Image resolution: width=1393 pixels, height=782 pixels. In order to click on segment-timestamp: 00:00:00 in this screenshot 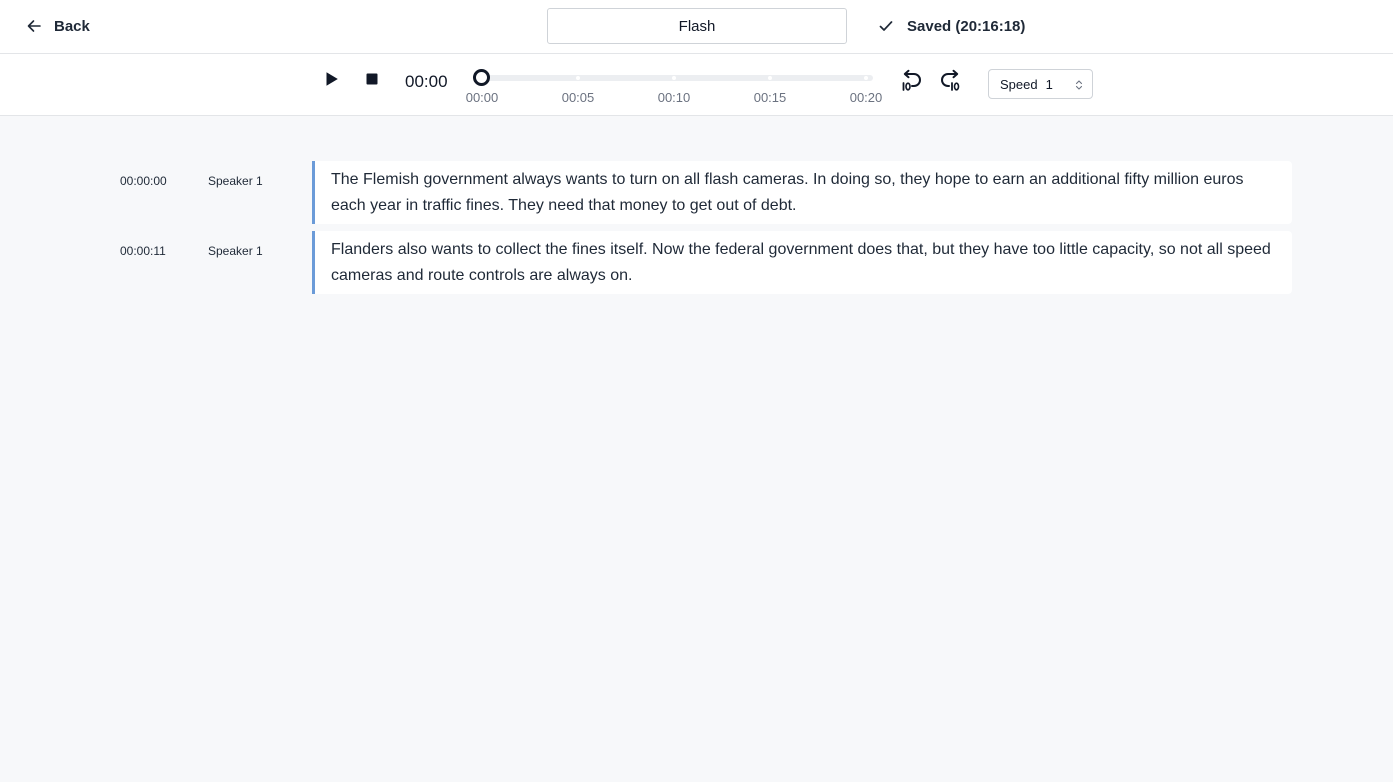, I will do `click(143, 181)`.